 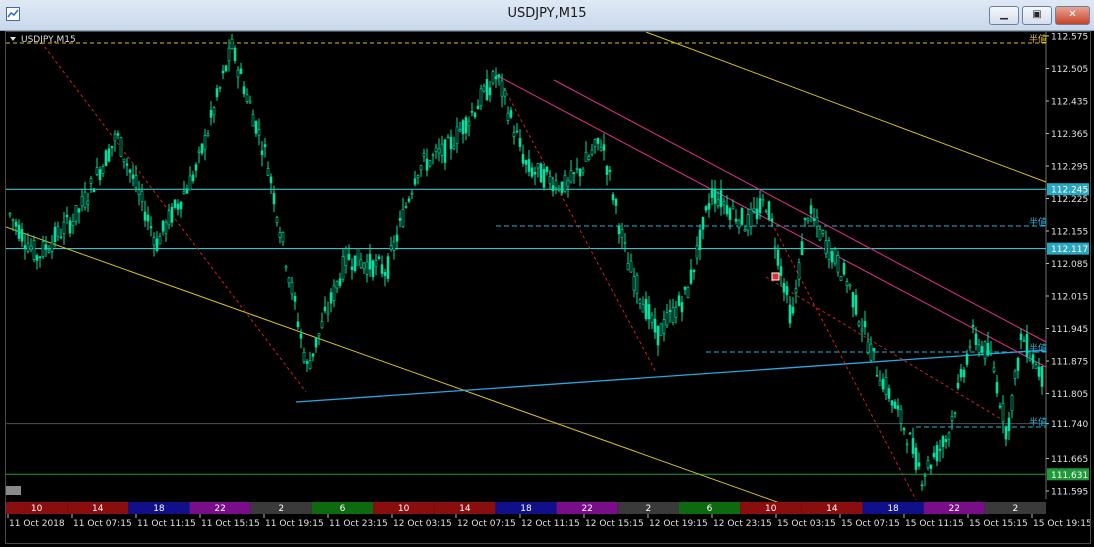 I want to click on session-label: 2, so click(x=281, y=509).